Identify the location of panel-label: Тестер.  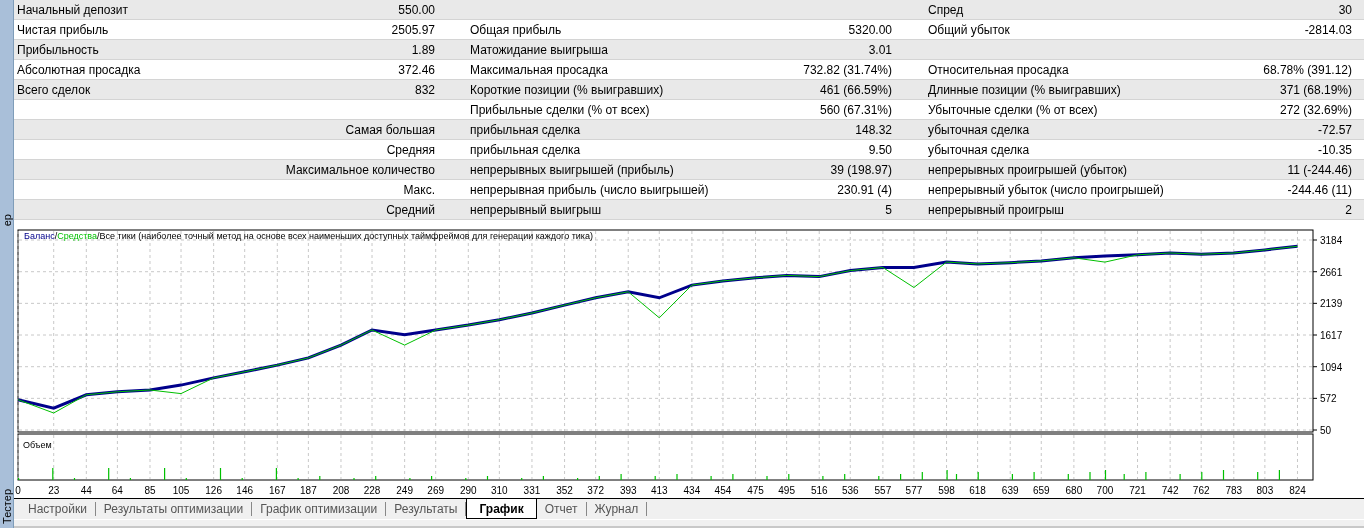
(6, 506).